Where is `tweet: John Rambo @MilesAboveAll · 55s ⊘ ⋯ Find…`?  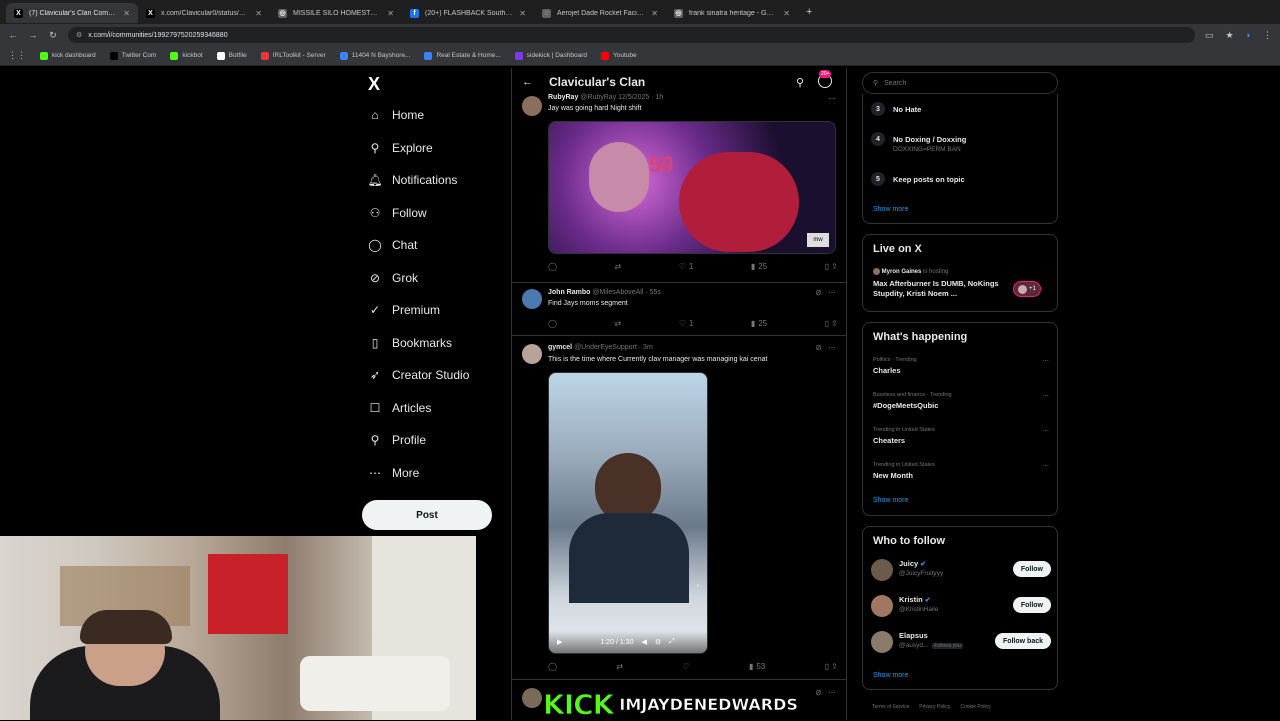 tweet: John Rambo @MilesAboveAll · 55s ⊘ ⋯ Find… is located at coordinates (679, 309).